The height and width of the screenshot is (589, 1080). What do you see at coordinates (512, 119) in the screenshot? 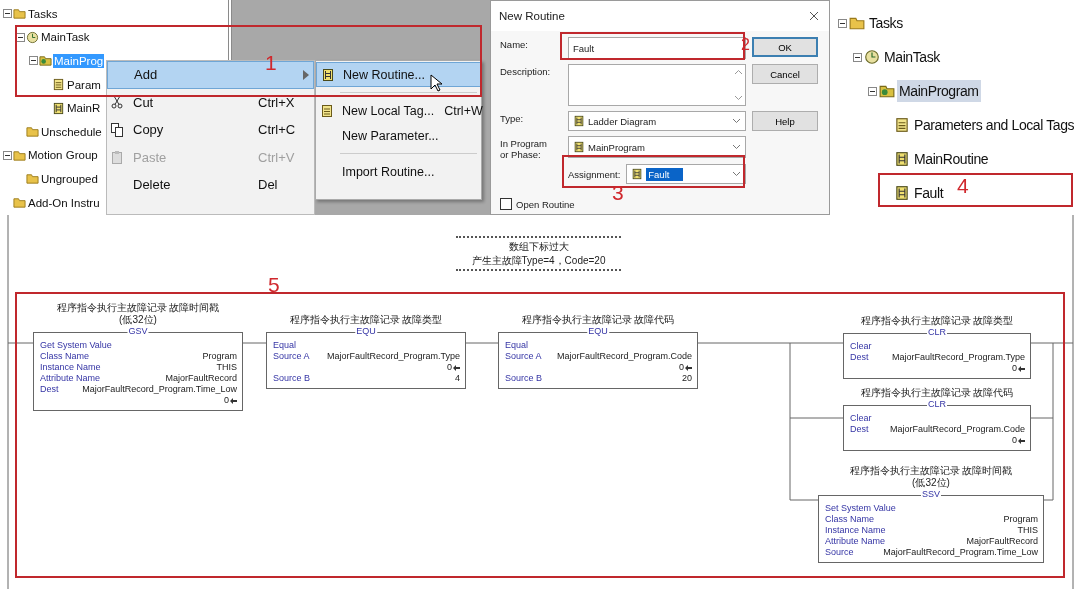
I see `field-label: Type:` at bounding box center [512, 119].